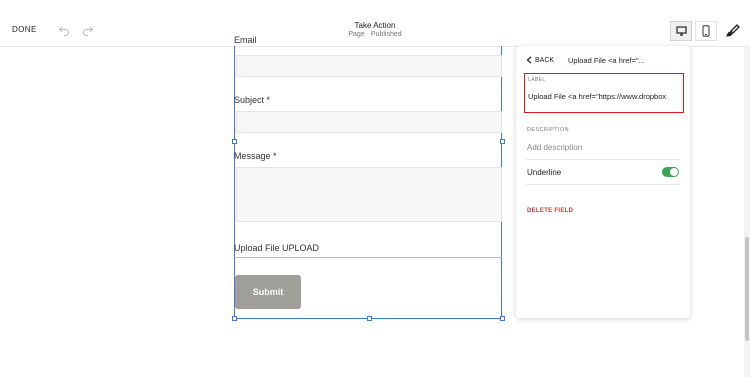  I want to click on resize-handle-bottom-right, so click(502, 318).